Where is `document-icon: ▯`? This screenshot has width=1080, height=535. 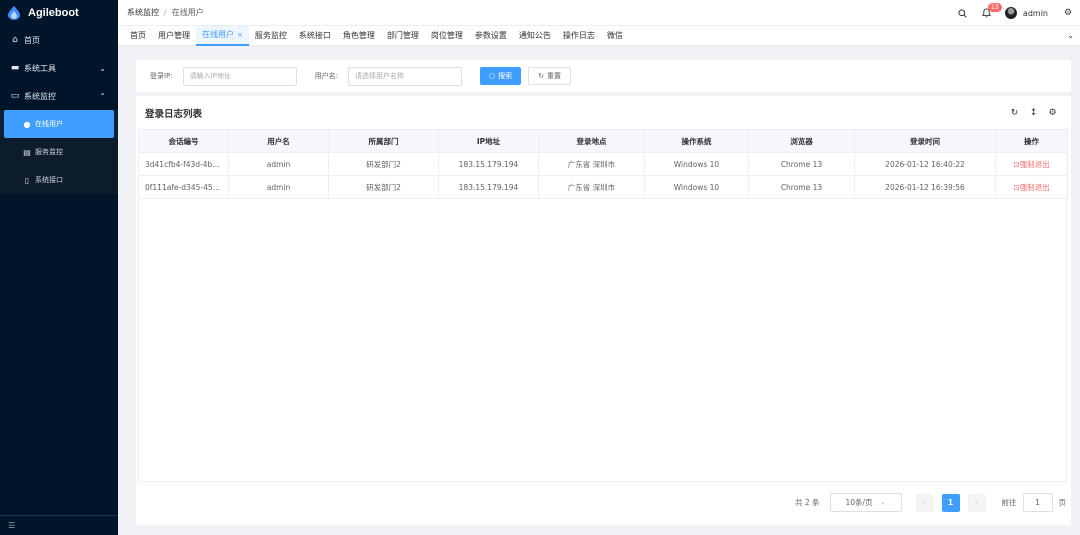 document-icon: ▯ is located at coordinates (27, 180).